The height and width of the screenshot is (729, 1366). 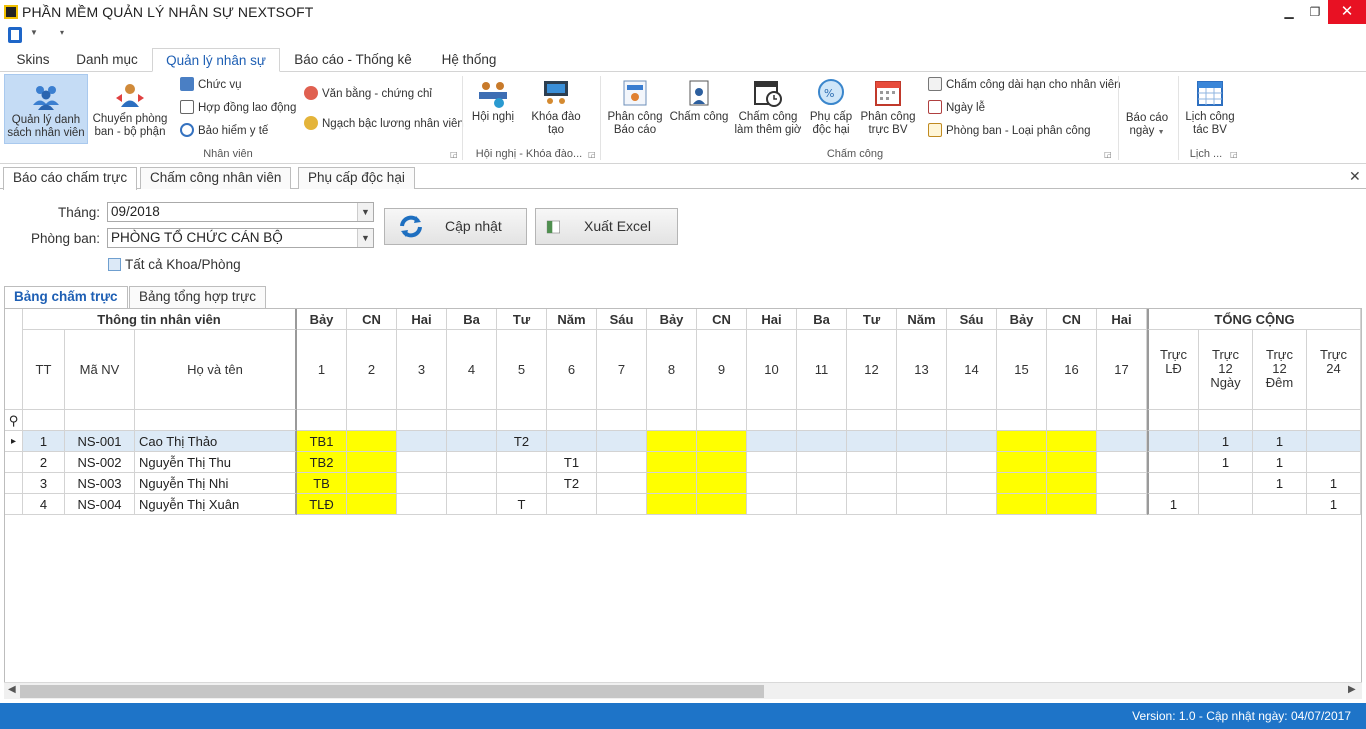 I want to click on cell-day: T2, so click(x=572, y=483).